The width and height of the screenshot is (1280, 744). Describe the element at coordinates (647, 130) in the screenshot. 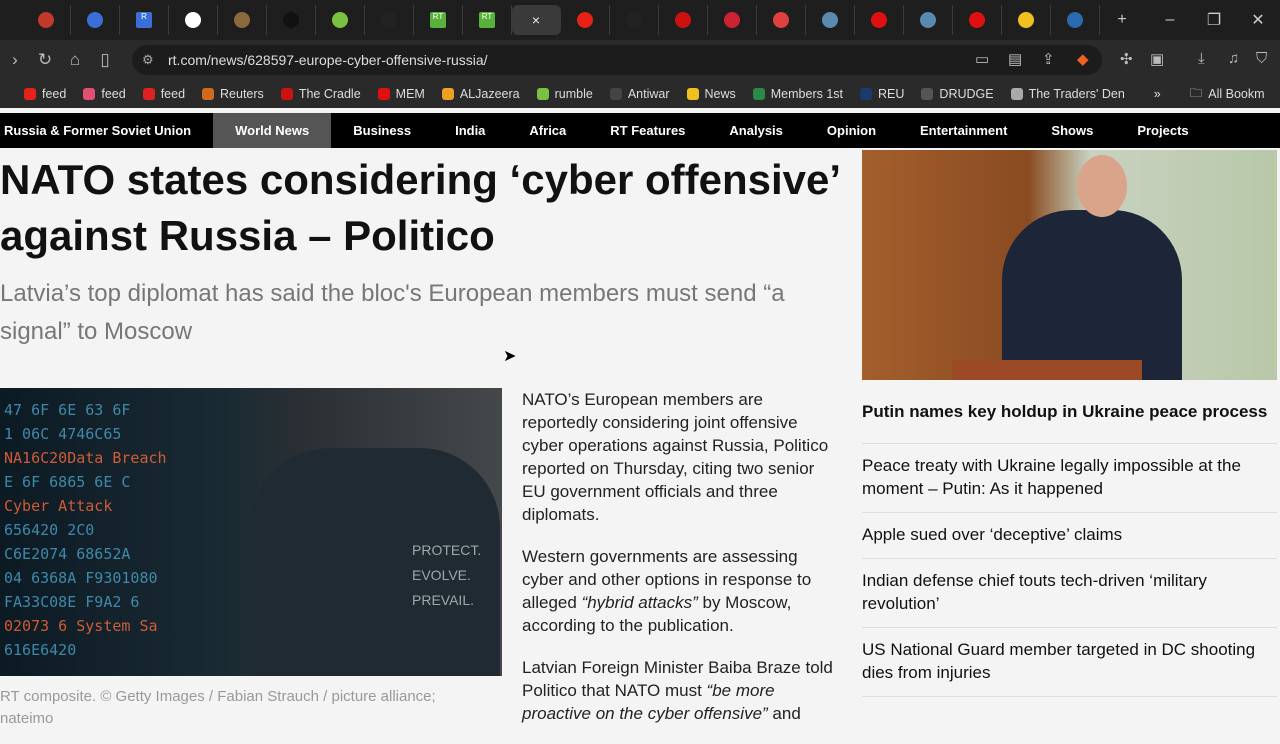

I see `nav-item: RT Features` at that location.